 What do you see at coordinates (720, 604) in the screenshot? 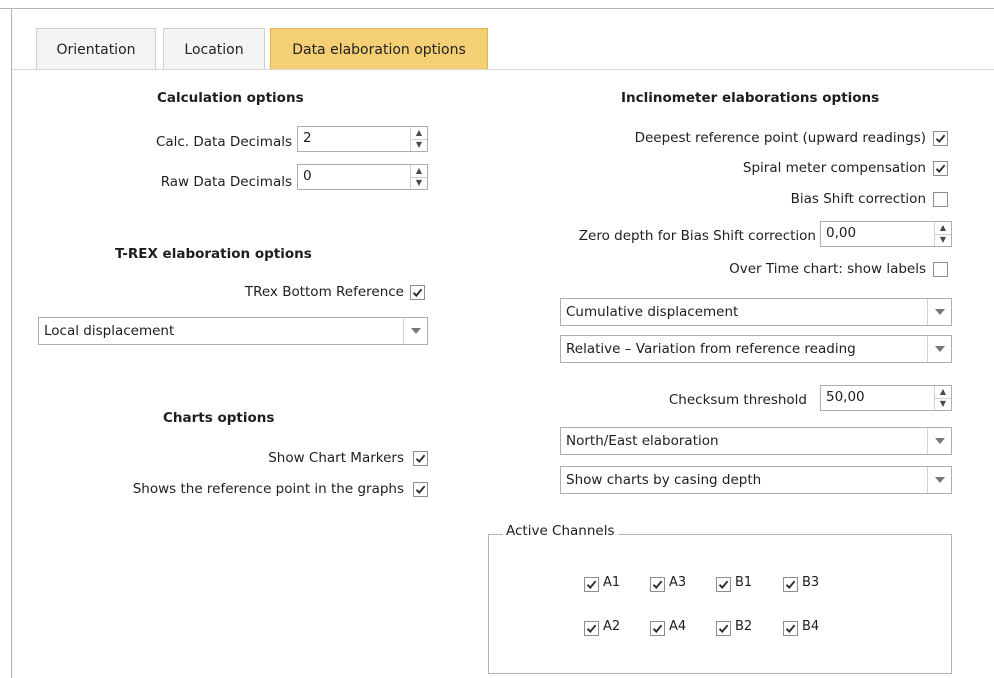
I see `active-channels-group` at bounding box center [720, 604].